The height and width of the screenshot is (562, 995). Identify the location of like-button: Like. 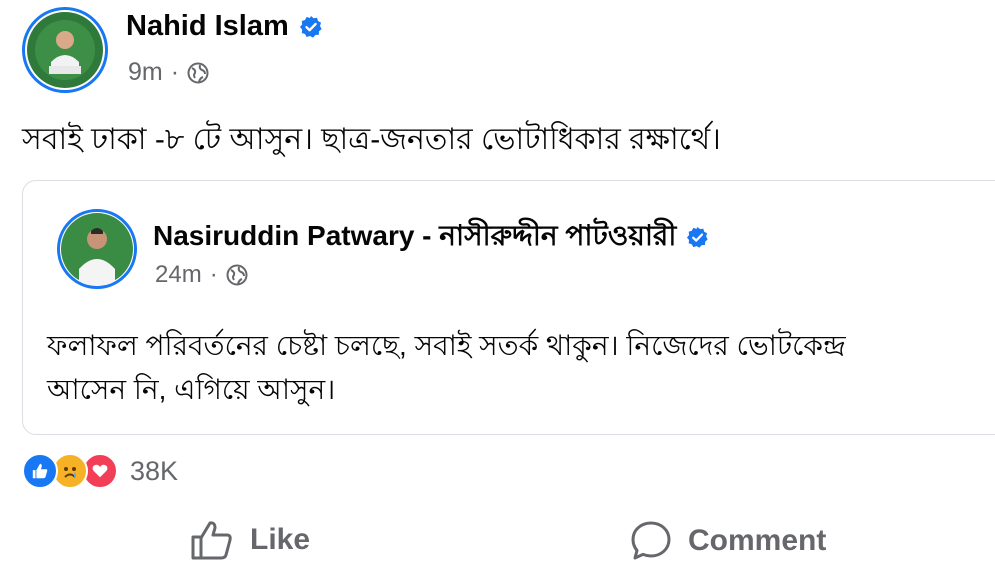
(250, 540).